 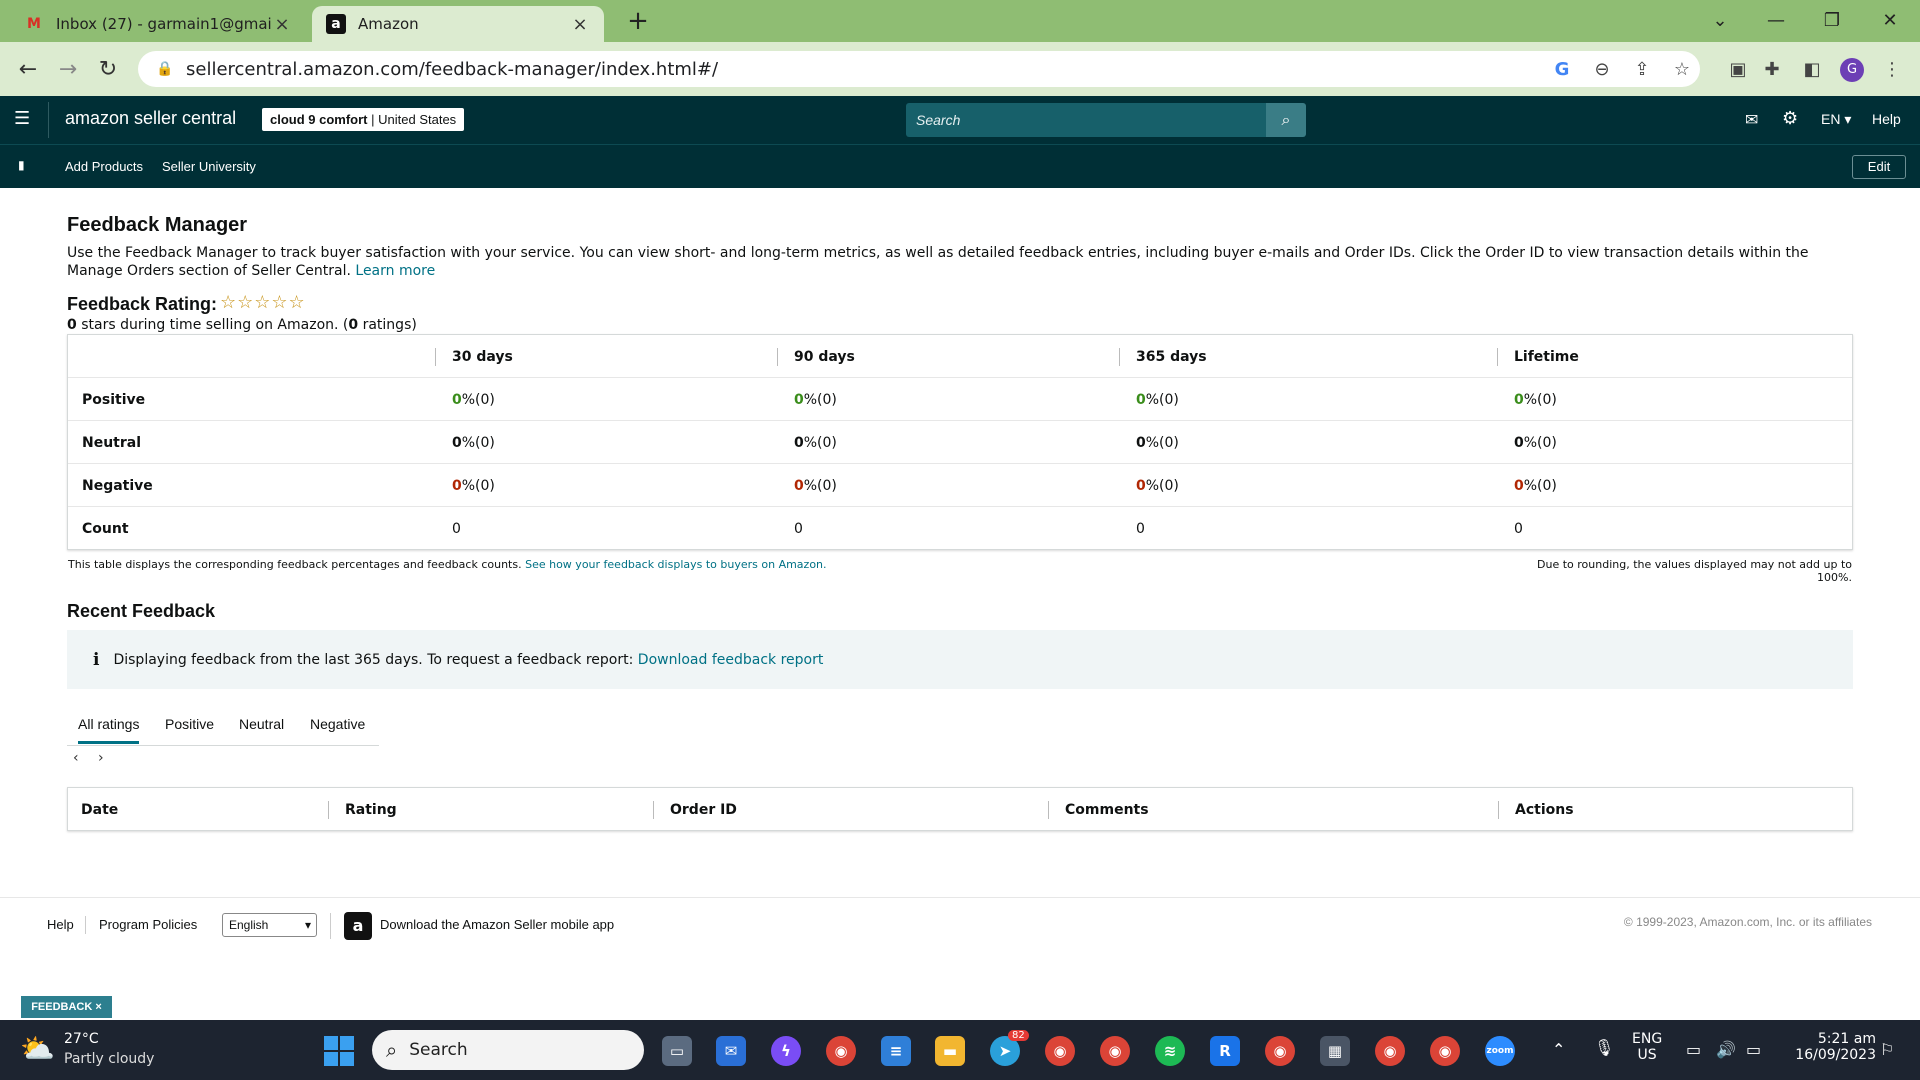 I want to click on weather-icon: ⛅, so click(x=37, y=1048).